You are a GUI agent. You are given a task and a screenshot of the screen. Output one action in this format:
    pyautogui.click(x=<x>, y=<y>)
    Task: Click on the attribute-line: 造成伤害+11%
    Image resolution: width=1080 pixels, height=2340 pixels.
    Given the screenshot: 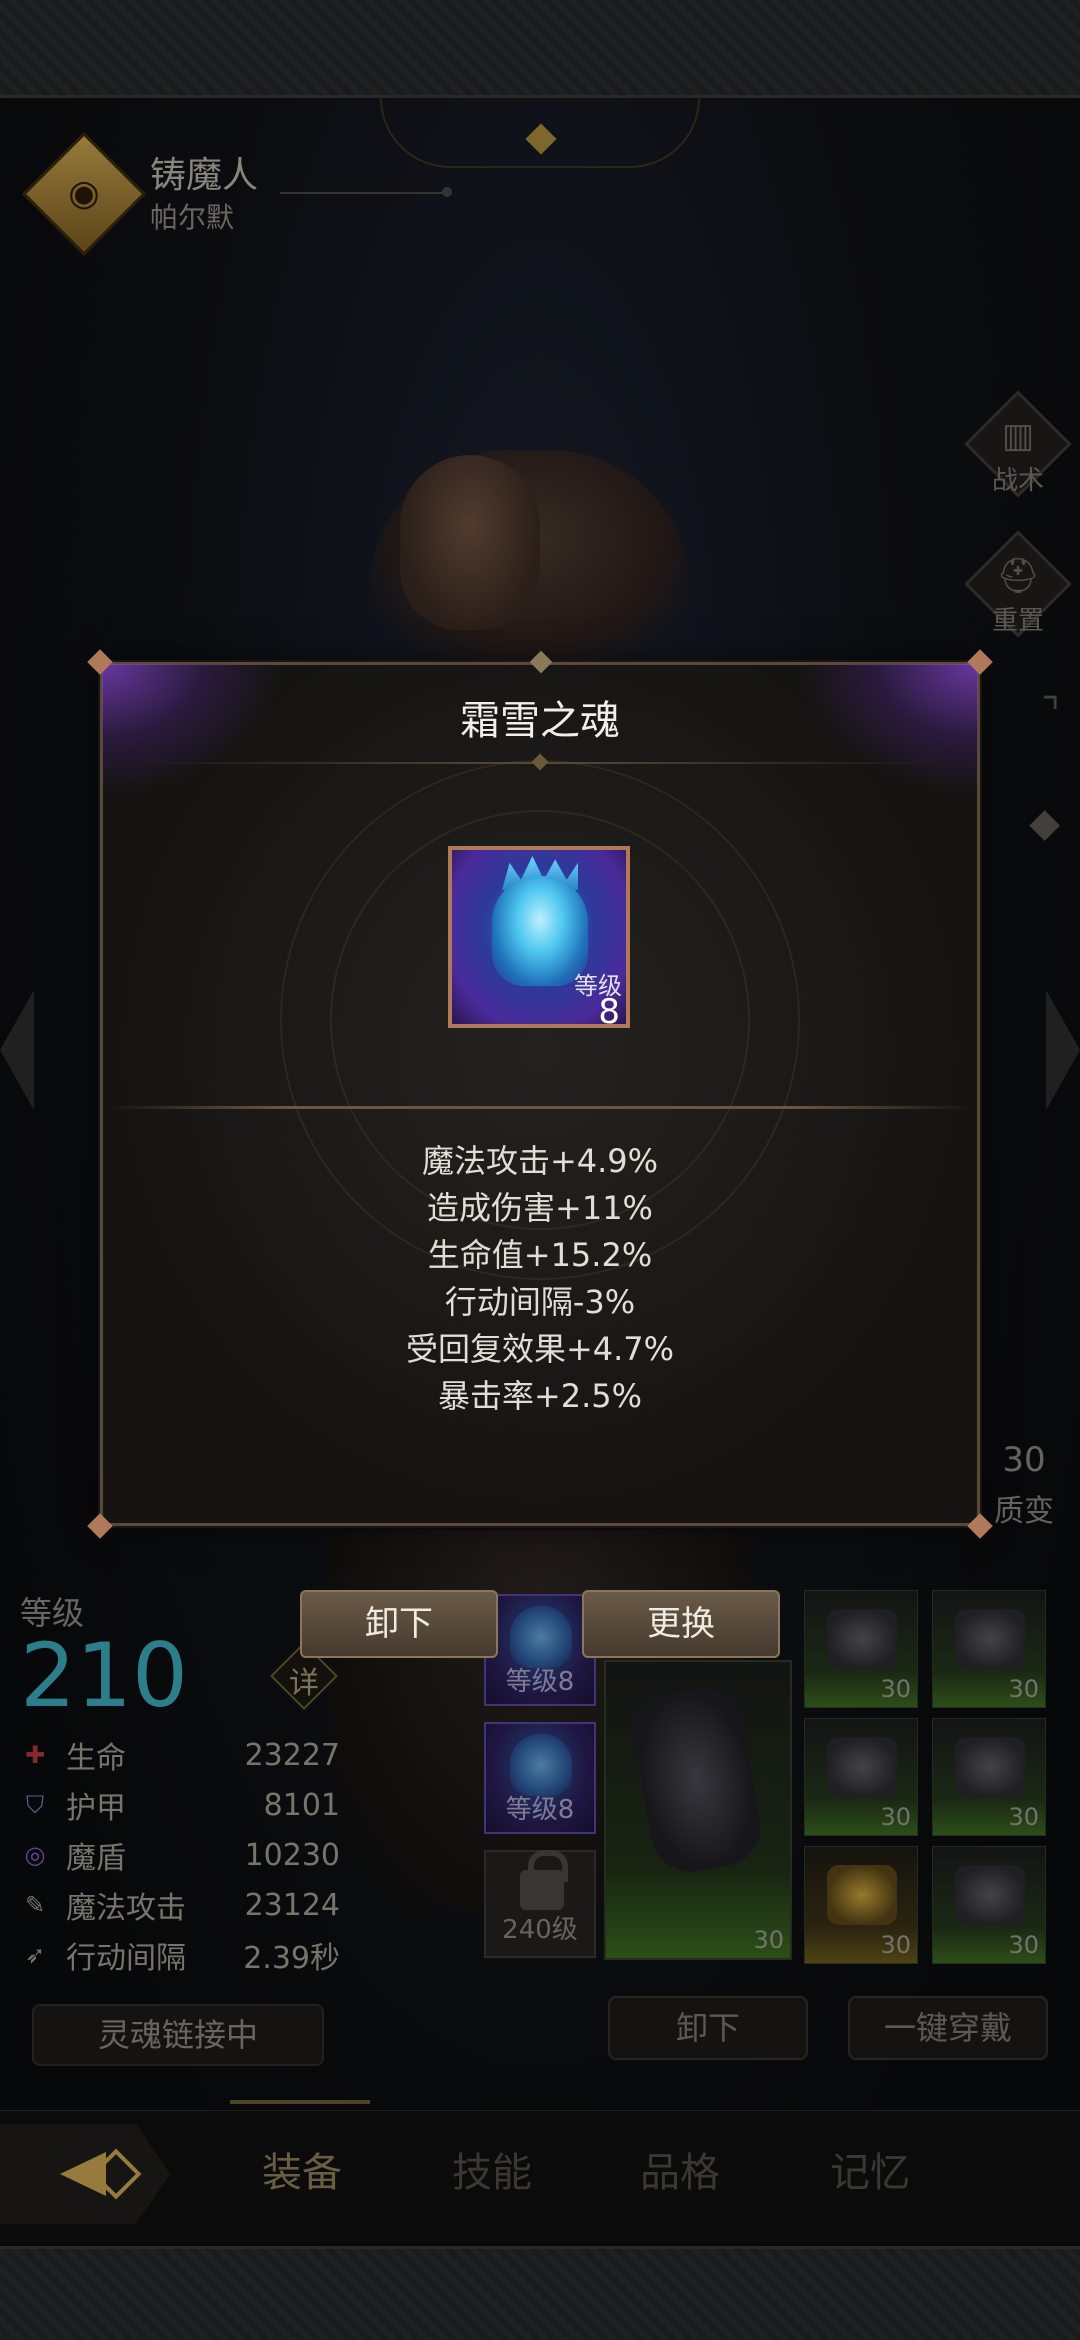 What is the action you would take?
    pyautogui.click(x=540, y=1208)
    